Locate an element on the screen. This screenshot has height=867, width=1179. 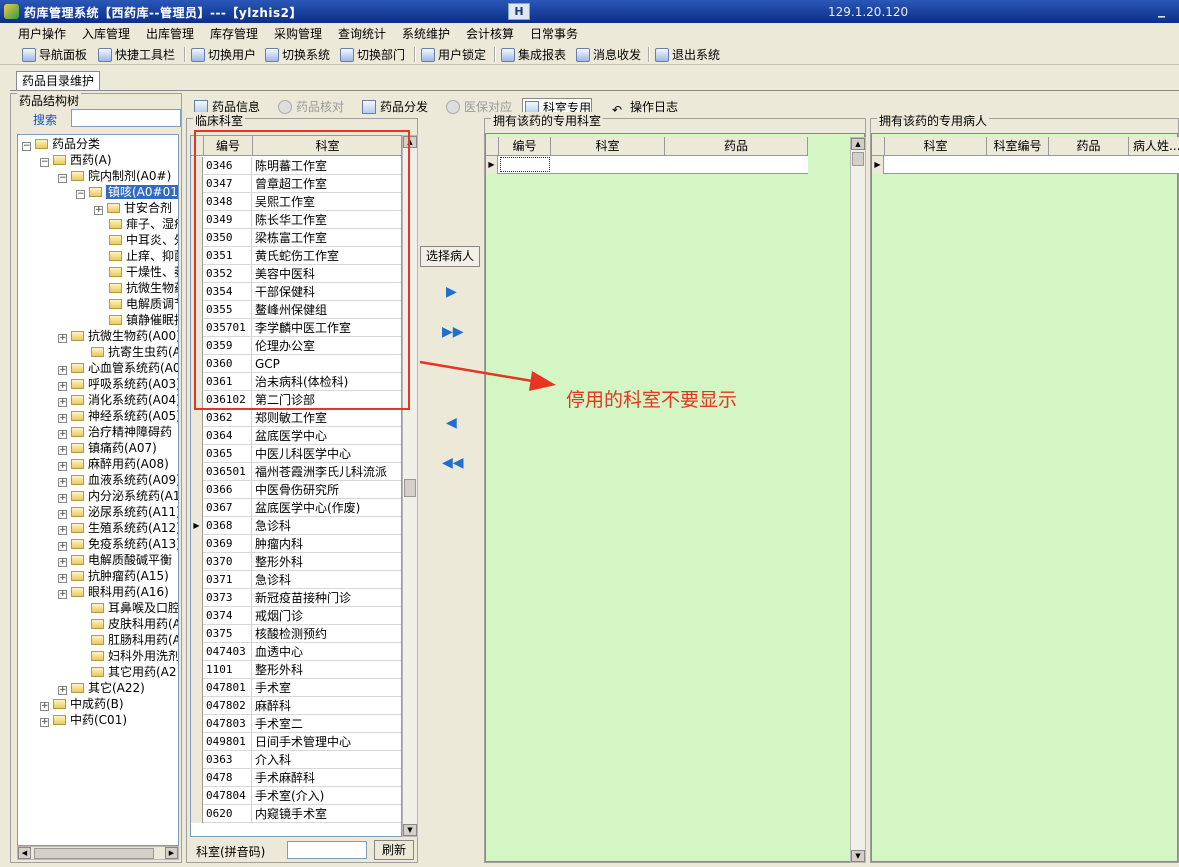
annotation-arrow-icon is located at coordinates (487, 375).